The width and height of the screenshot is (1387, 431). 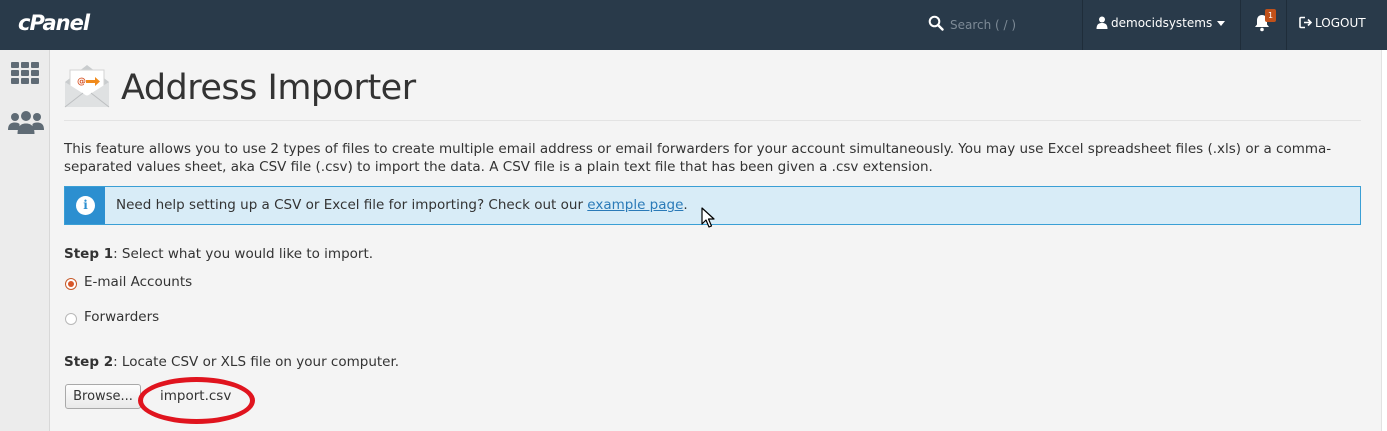 What do you see at coordinates (1102, 24) in the screenshot?
I see `user-icon` at bounding box center [1102, 24].